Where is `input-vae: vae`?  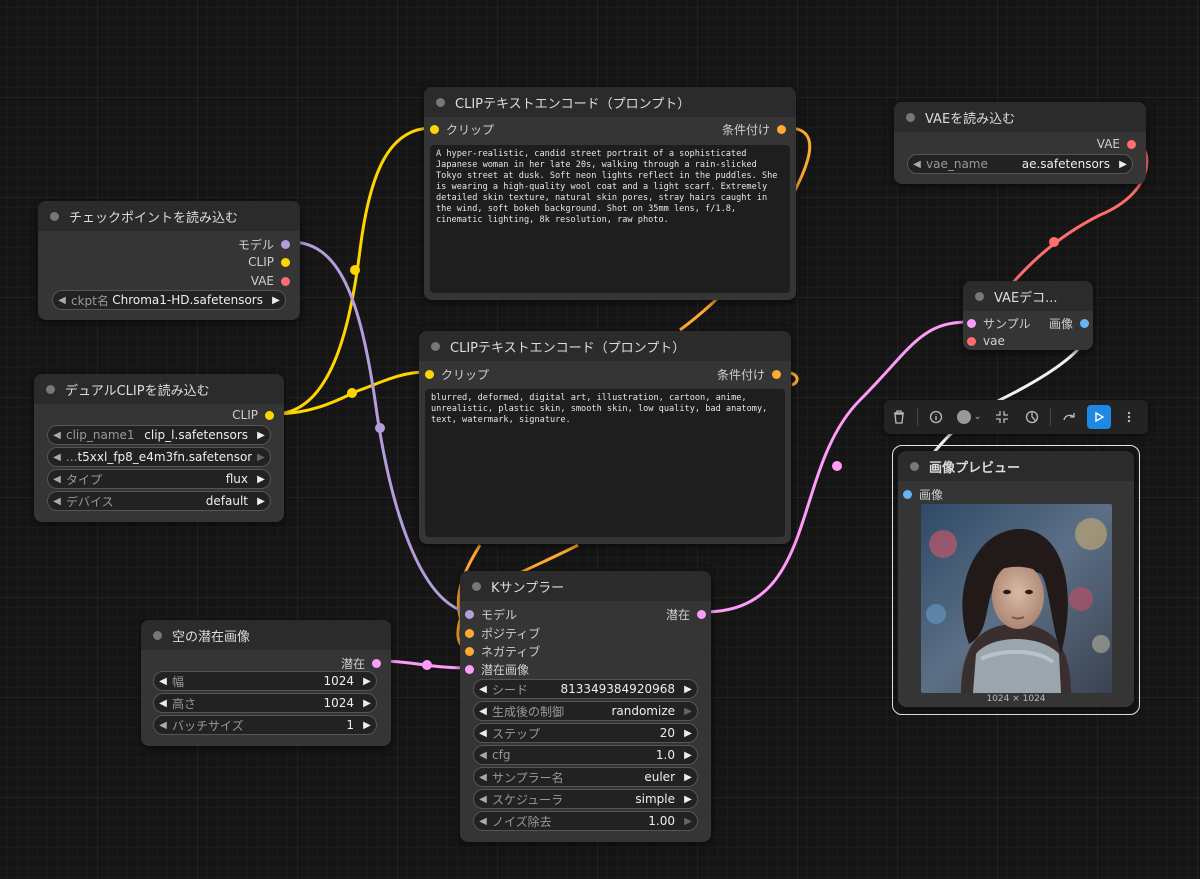 input-vae: vae is located at coordinates (986, 341).